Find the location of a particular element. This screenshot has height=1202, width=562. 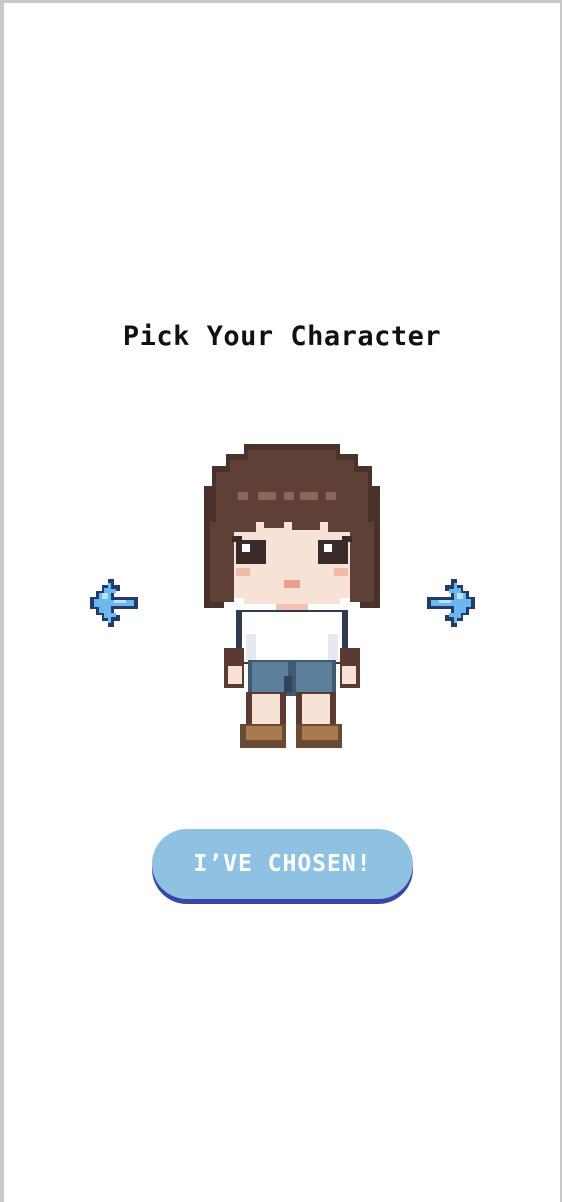

character-sprite is located at coordinates (292, 596).